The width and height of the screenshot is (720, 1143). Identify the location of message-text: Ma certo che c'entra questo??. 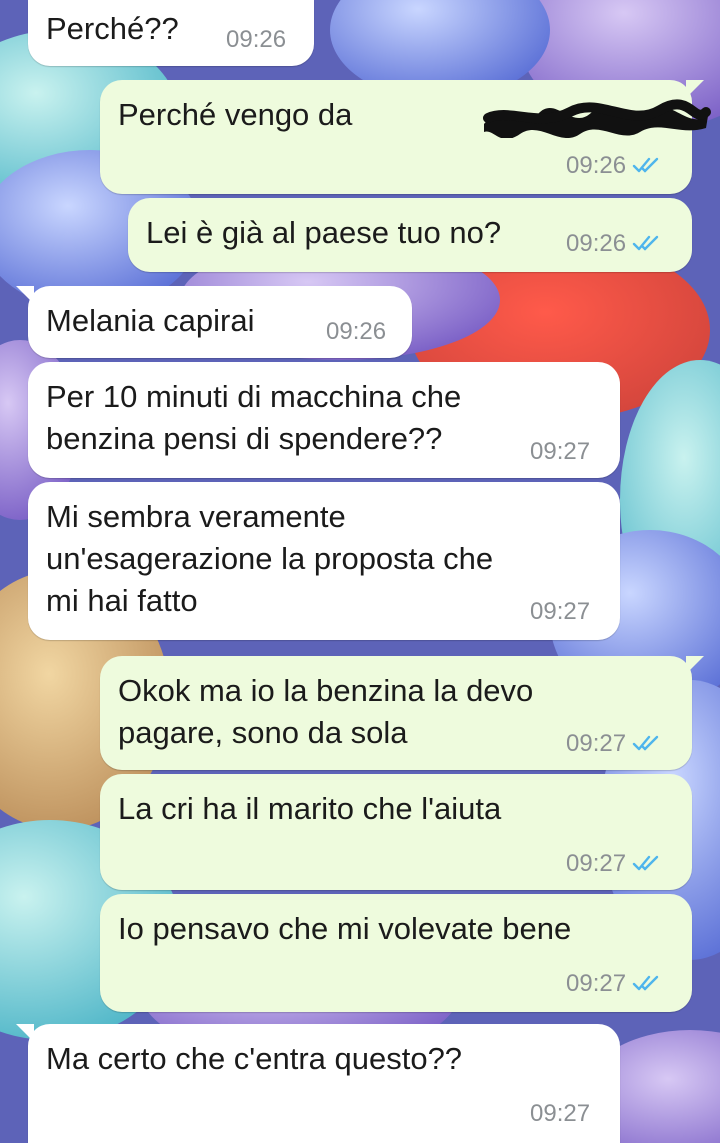
(254, 1058).